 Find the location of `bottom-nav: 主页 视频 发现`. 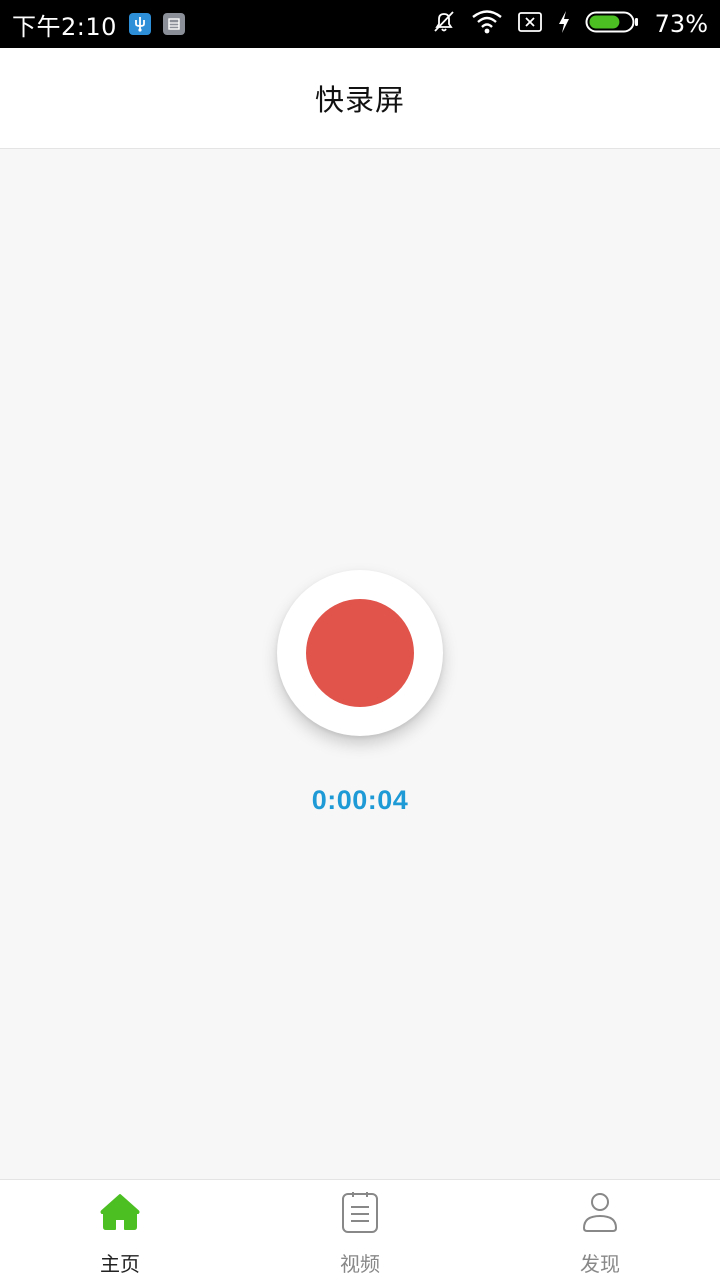

bottom-nav: 主页 视频 发现 is located at coordinates (360, 1229).